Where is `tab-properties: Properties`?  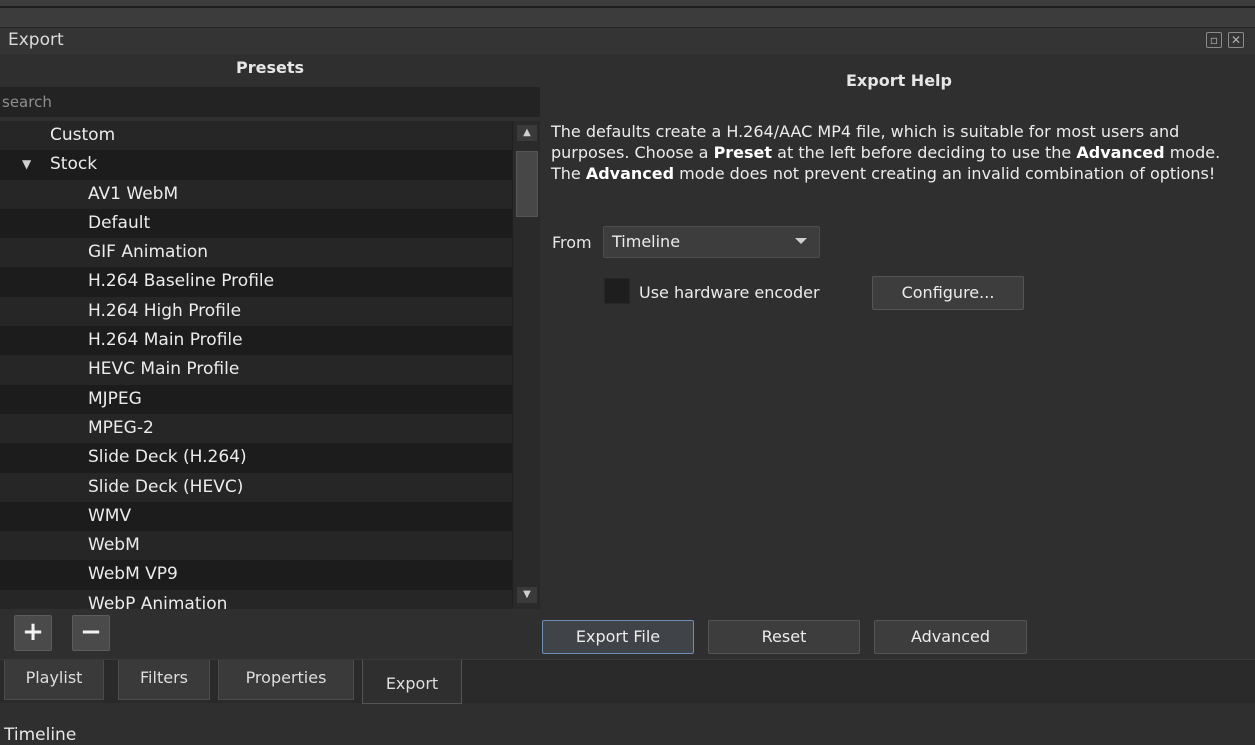
tab-properties: Properties is located at coordinates (286, 680).